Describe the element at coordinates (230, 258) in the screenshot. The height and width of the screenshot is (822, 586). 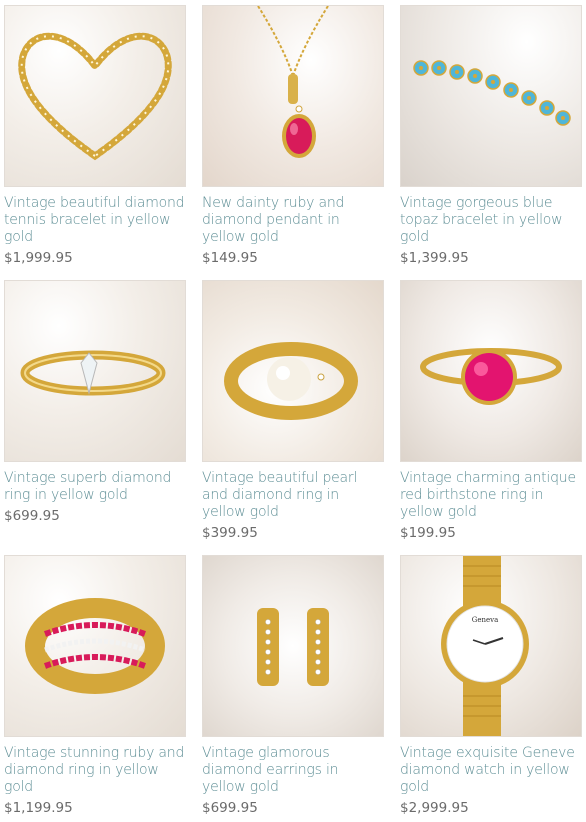
I see `product-price: $149.95` at that location.